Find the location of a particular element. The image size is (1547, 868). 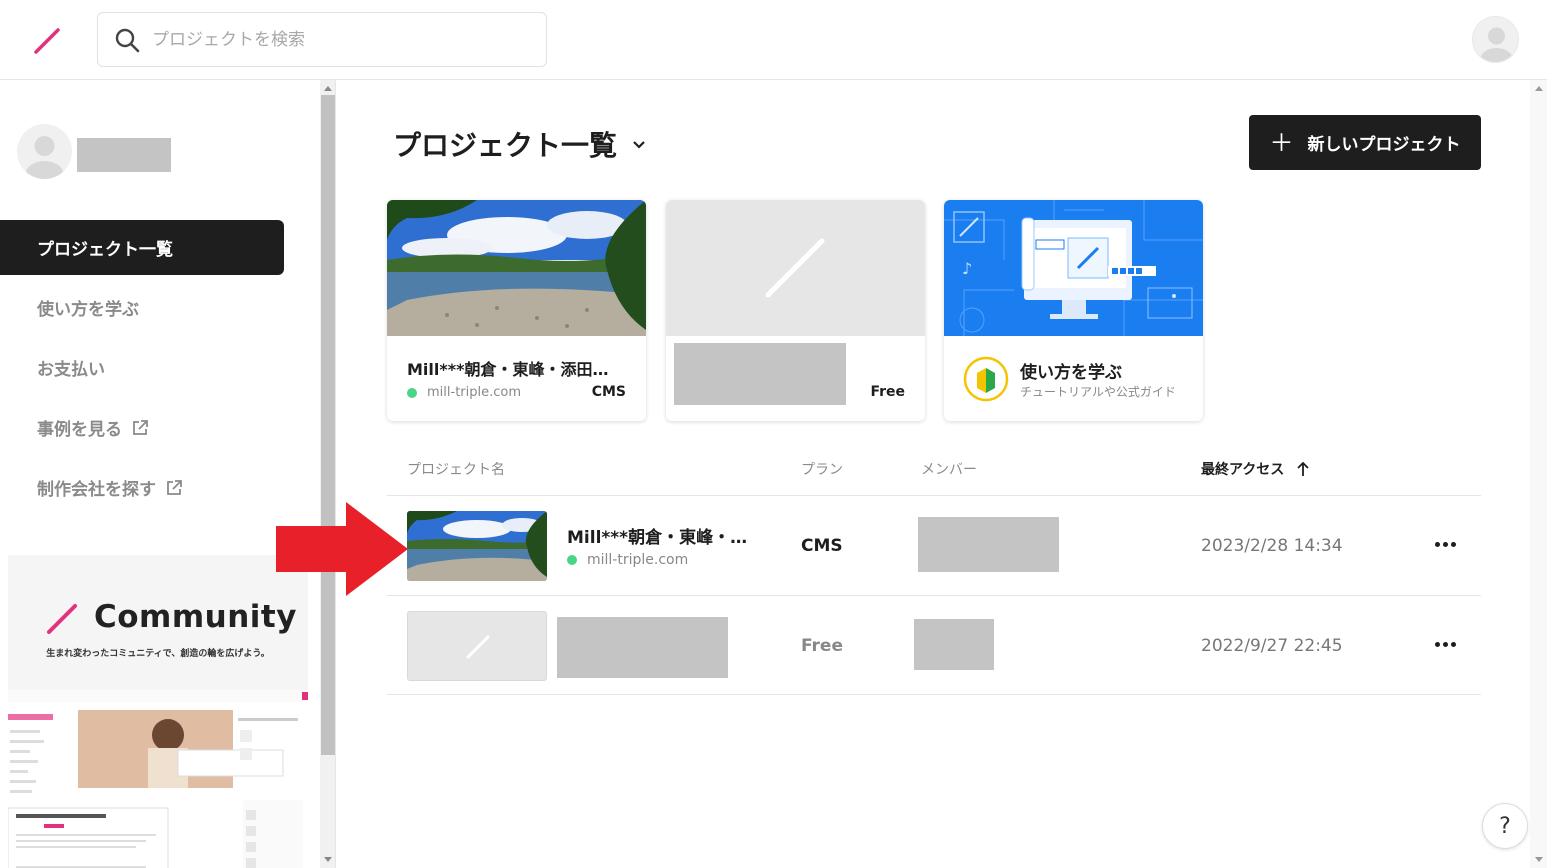

sidebar-item-projects: プロジェクト一覧 is located at coordinates (142, 247).